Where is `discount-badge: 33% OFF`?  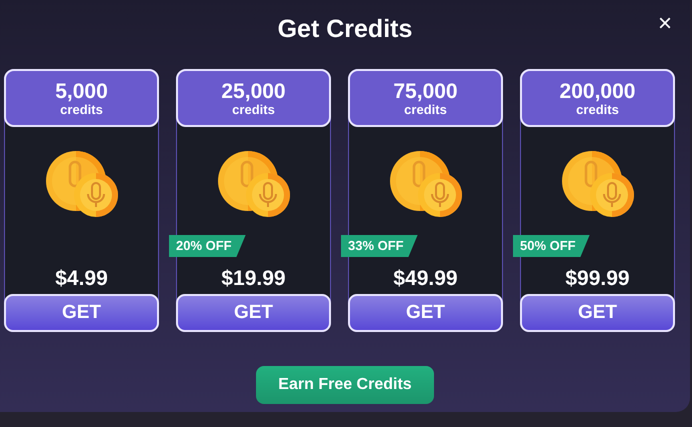
discount-badge: 33% OFF is located at coordinates (379, 246).